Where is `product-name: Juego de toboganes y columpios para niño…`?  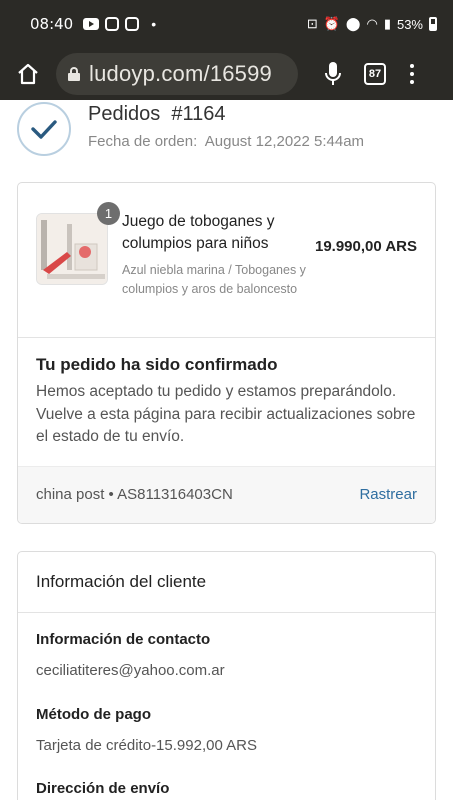 product-name: Juego de toboganes y columpios para niño… is located at coordinates (198, 232).